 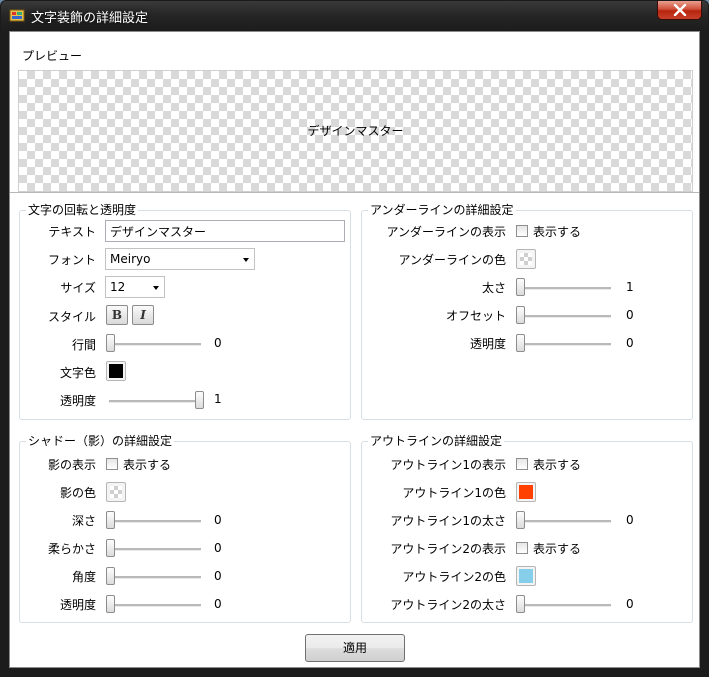 I want to click on outline2-width-slider, so click(x=565, y=605).